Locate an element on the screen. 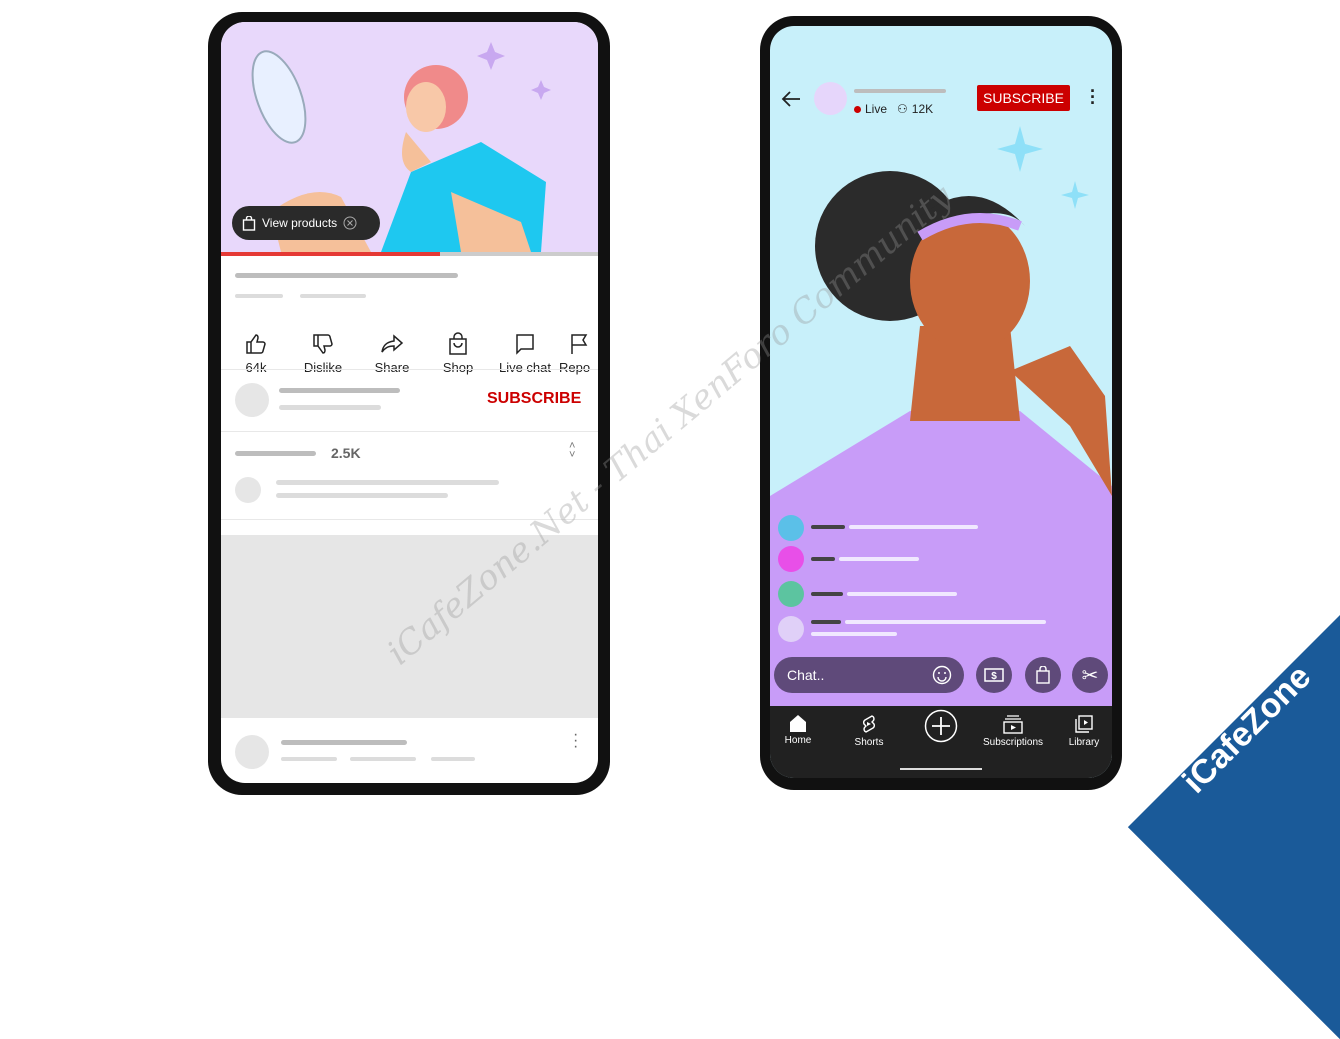 This screenshot has width=1340, height=1039. clip-button: ✂ is located at coordinates (1090, 675).